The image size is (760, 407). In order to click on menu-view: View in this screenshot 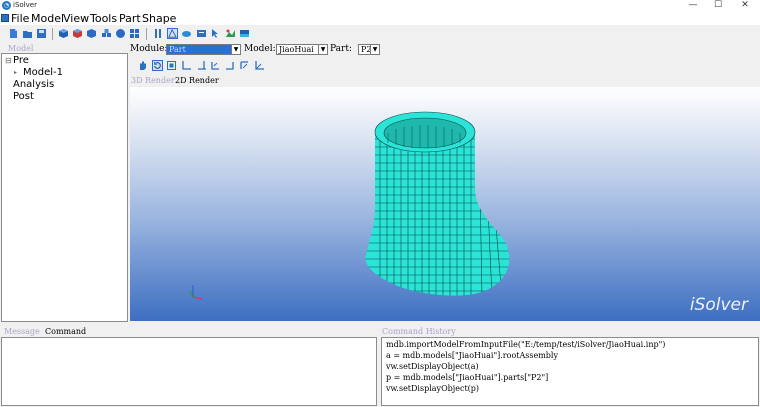, I will do `click(76, 18)`.